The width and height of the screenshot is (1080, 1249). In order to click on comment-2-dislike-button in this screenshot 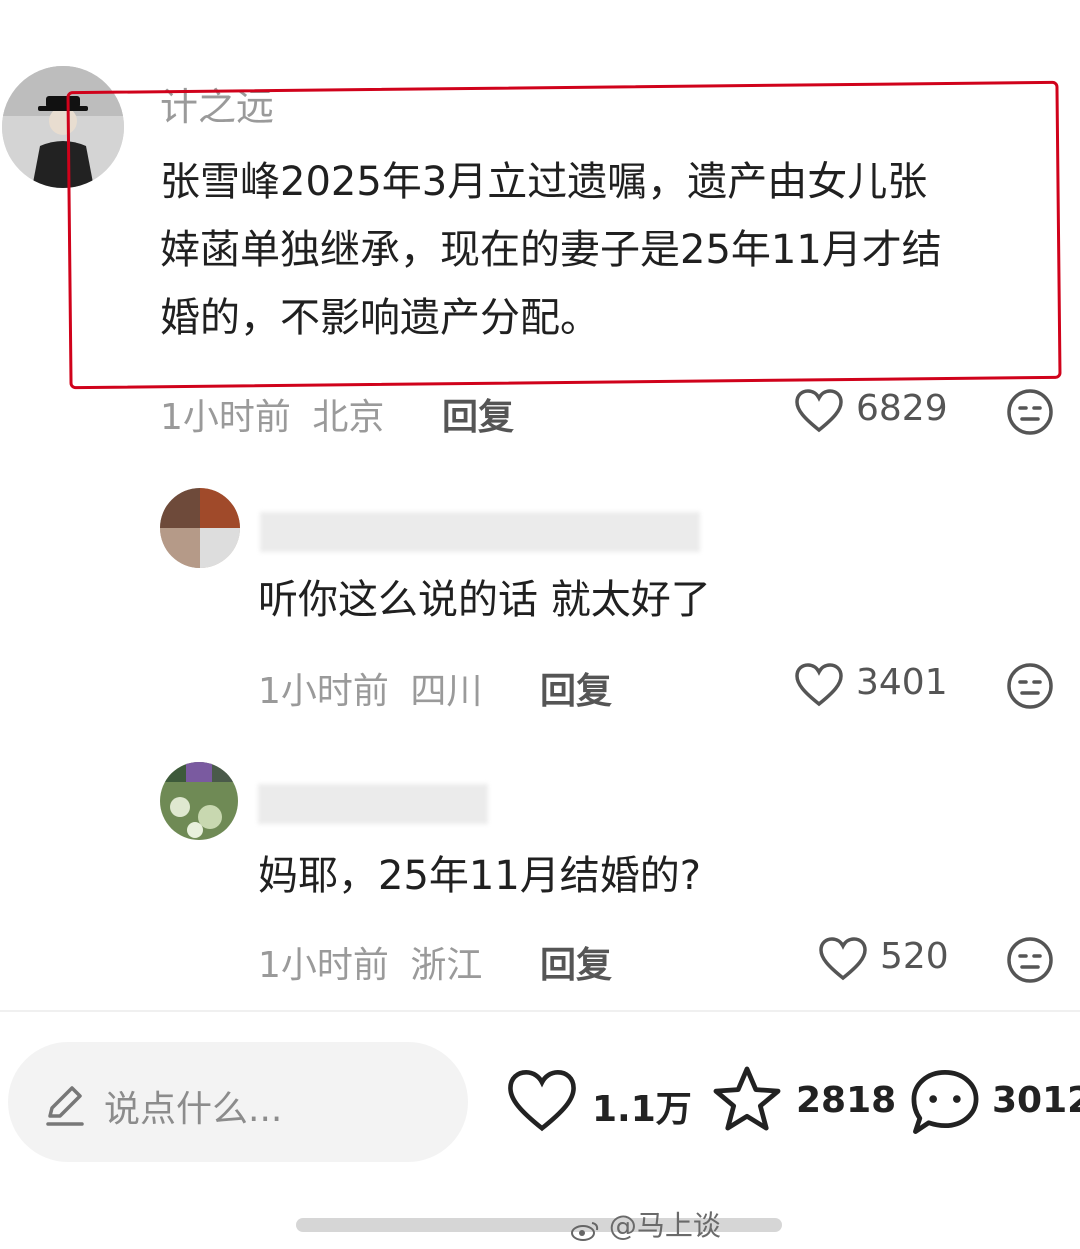, I will do `click(1030, 686)`.